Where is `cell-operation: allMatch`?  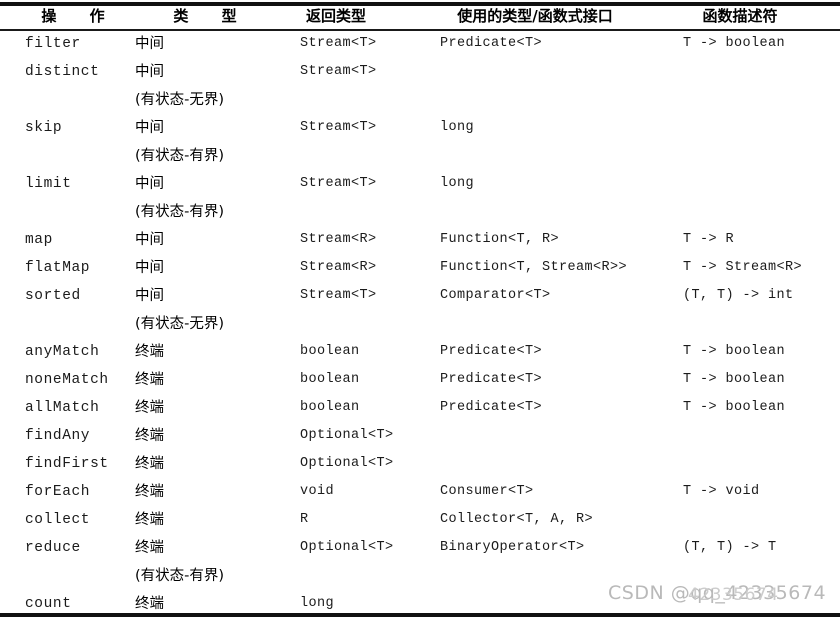
cell-operation: allMatch is located at coordinates (62, 408).